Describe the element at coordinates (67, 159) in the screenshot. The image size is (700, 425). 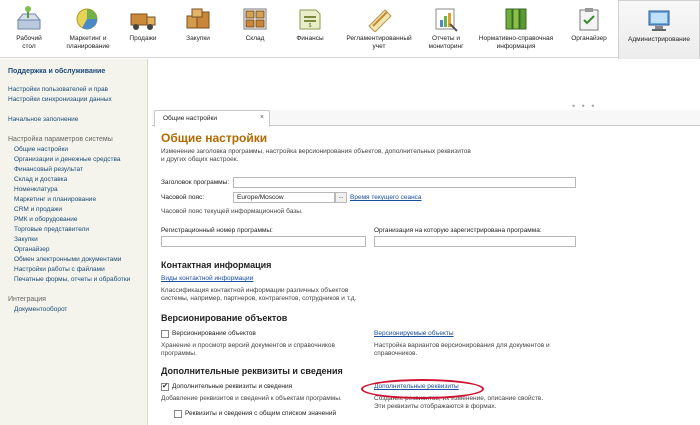
I see `sidebar-item-orgs: Организации и денежные средства` at that location.